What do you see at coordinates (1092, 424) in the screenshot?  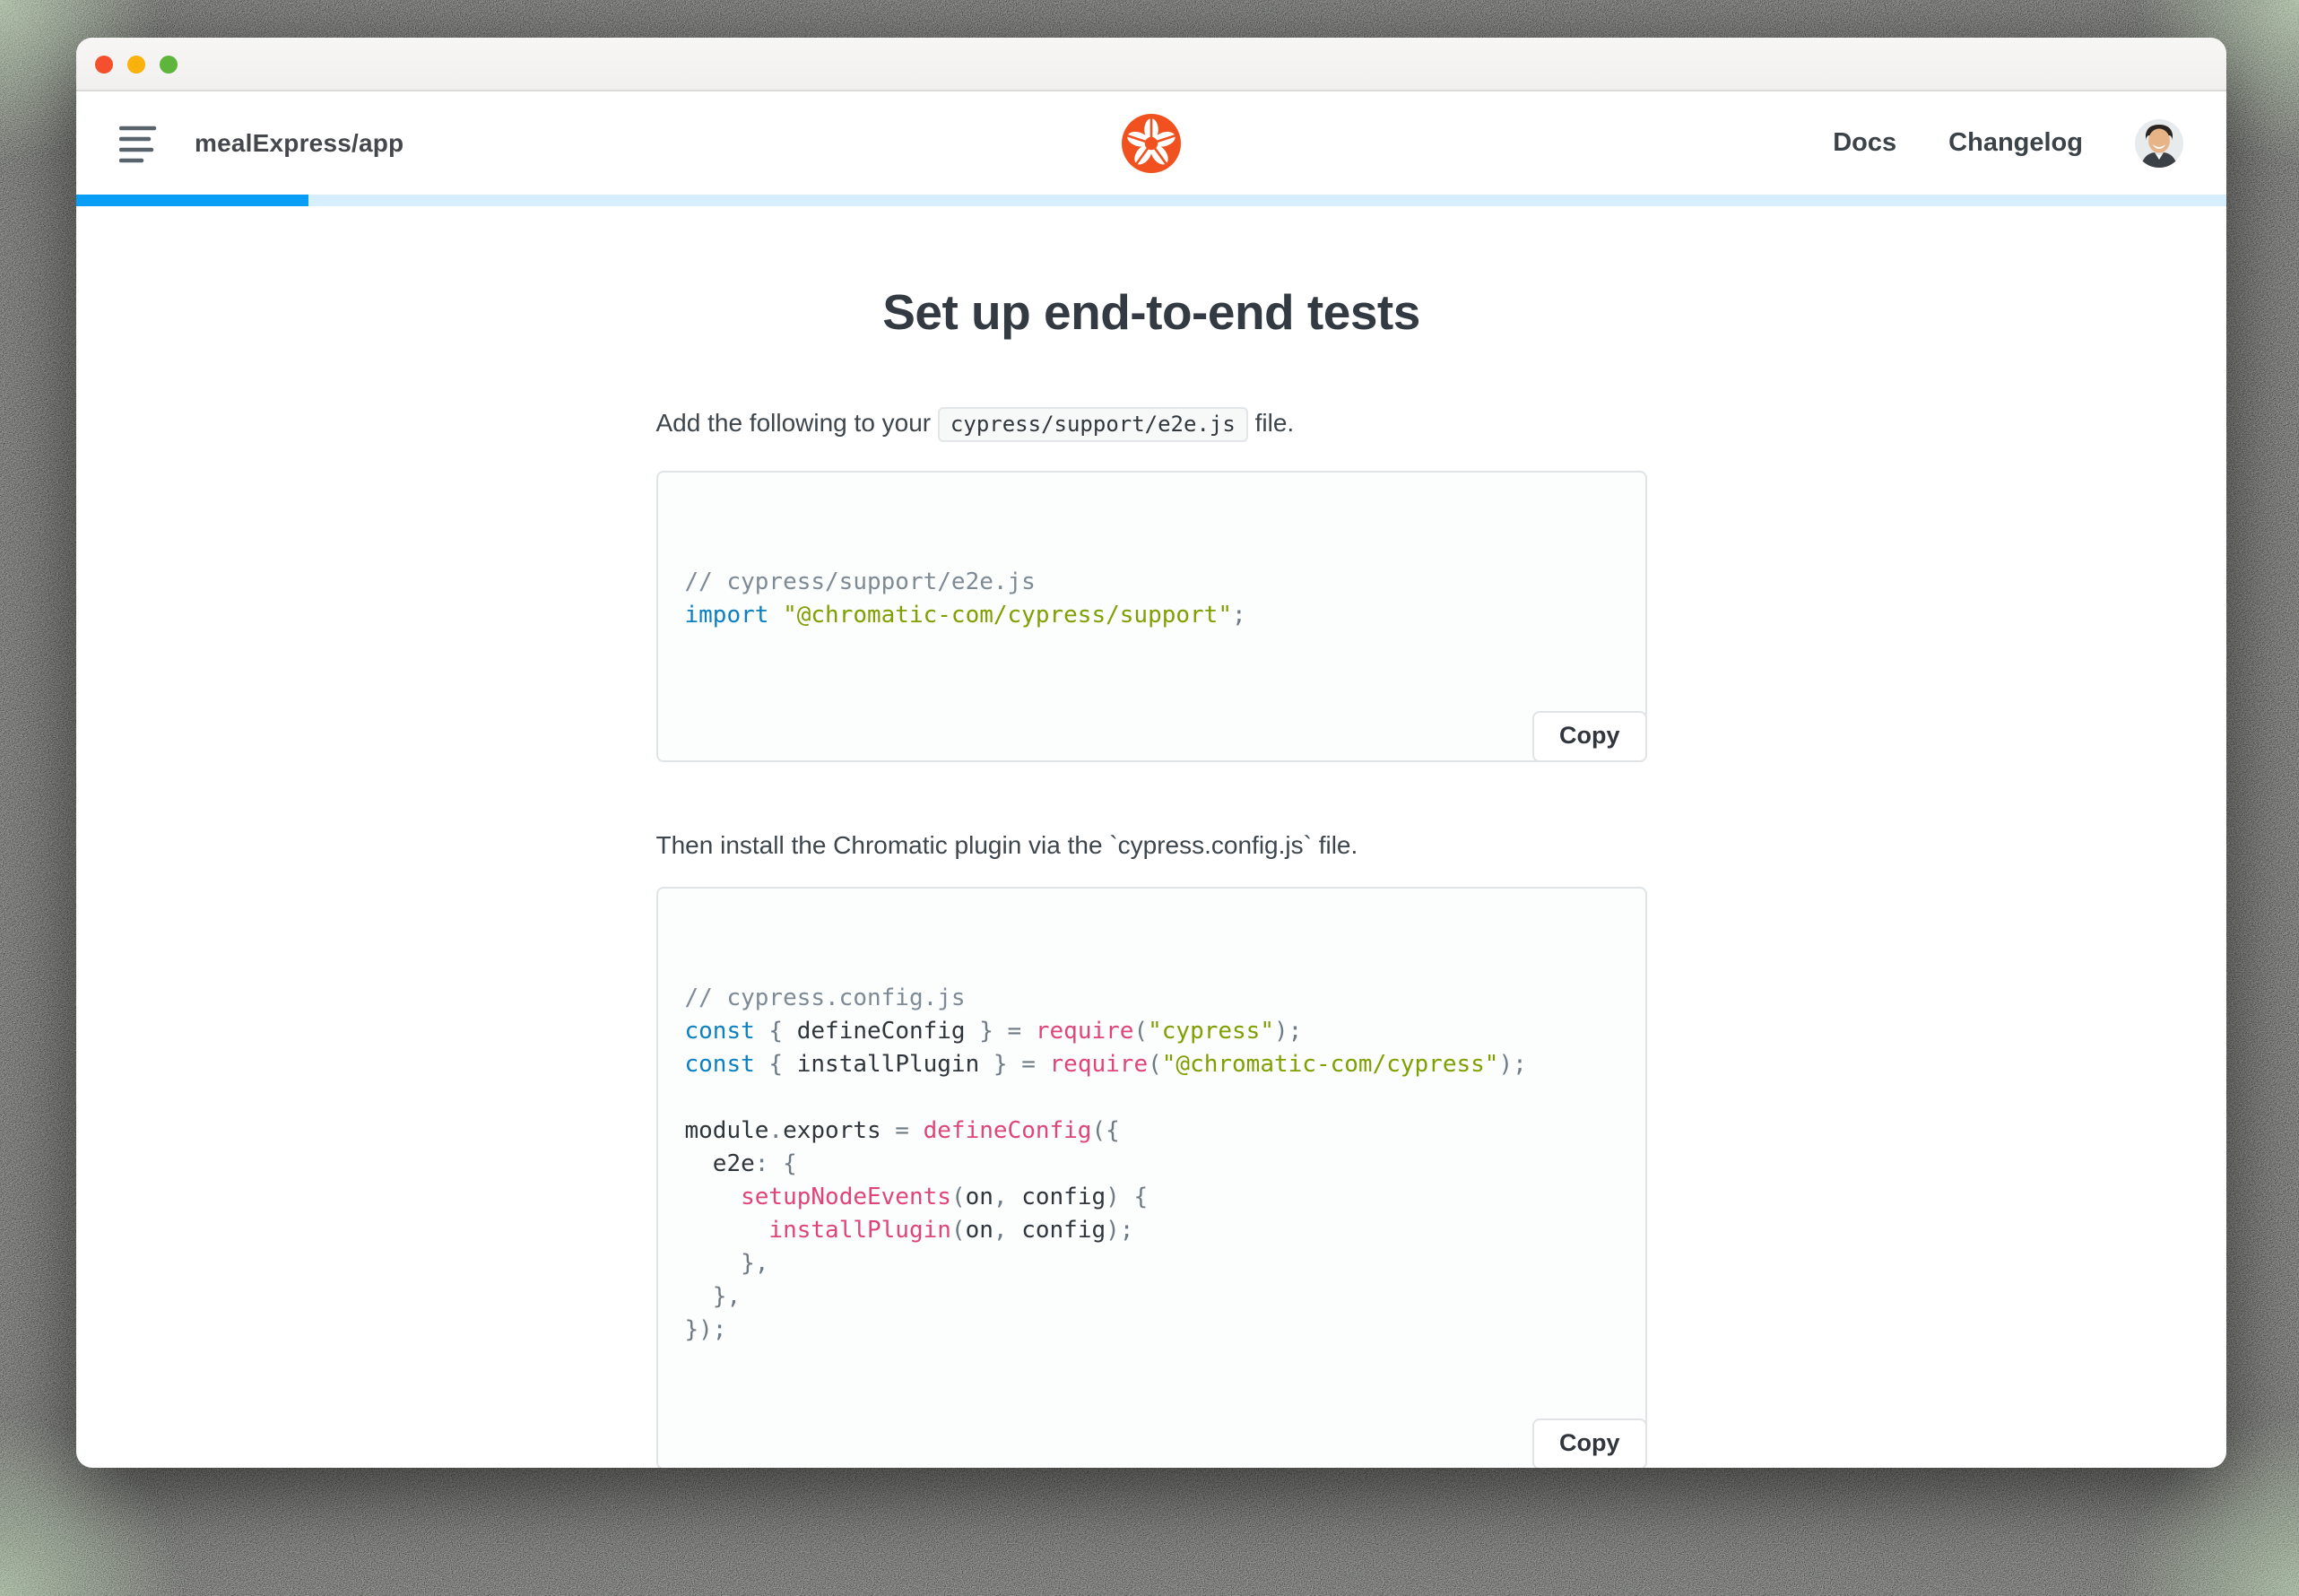 I see `step1-inline-code: cypress/support/e2e.js` at bounding box center [1092, 424].